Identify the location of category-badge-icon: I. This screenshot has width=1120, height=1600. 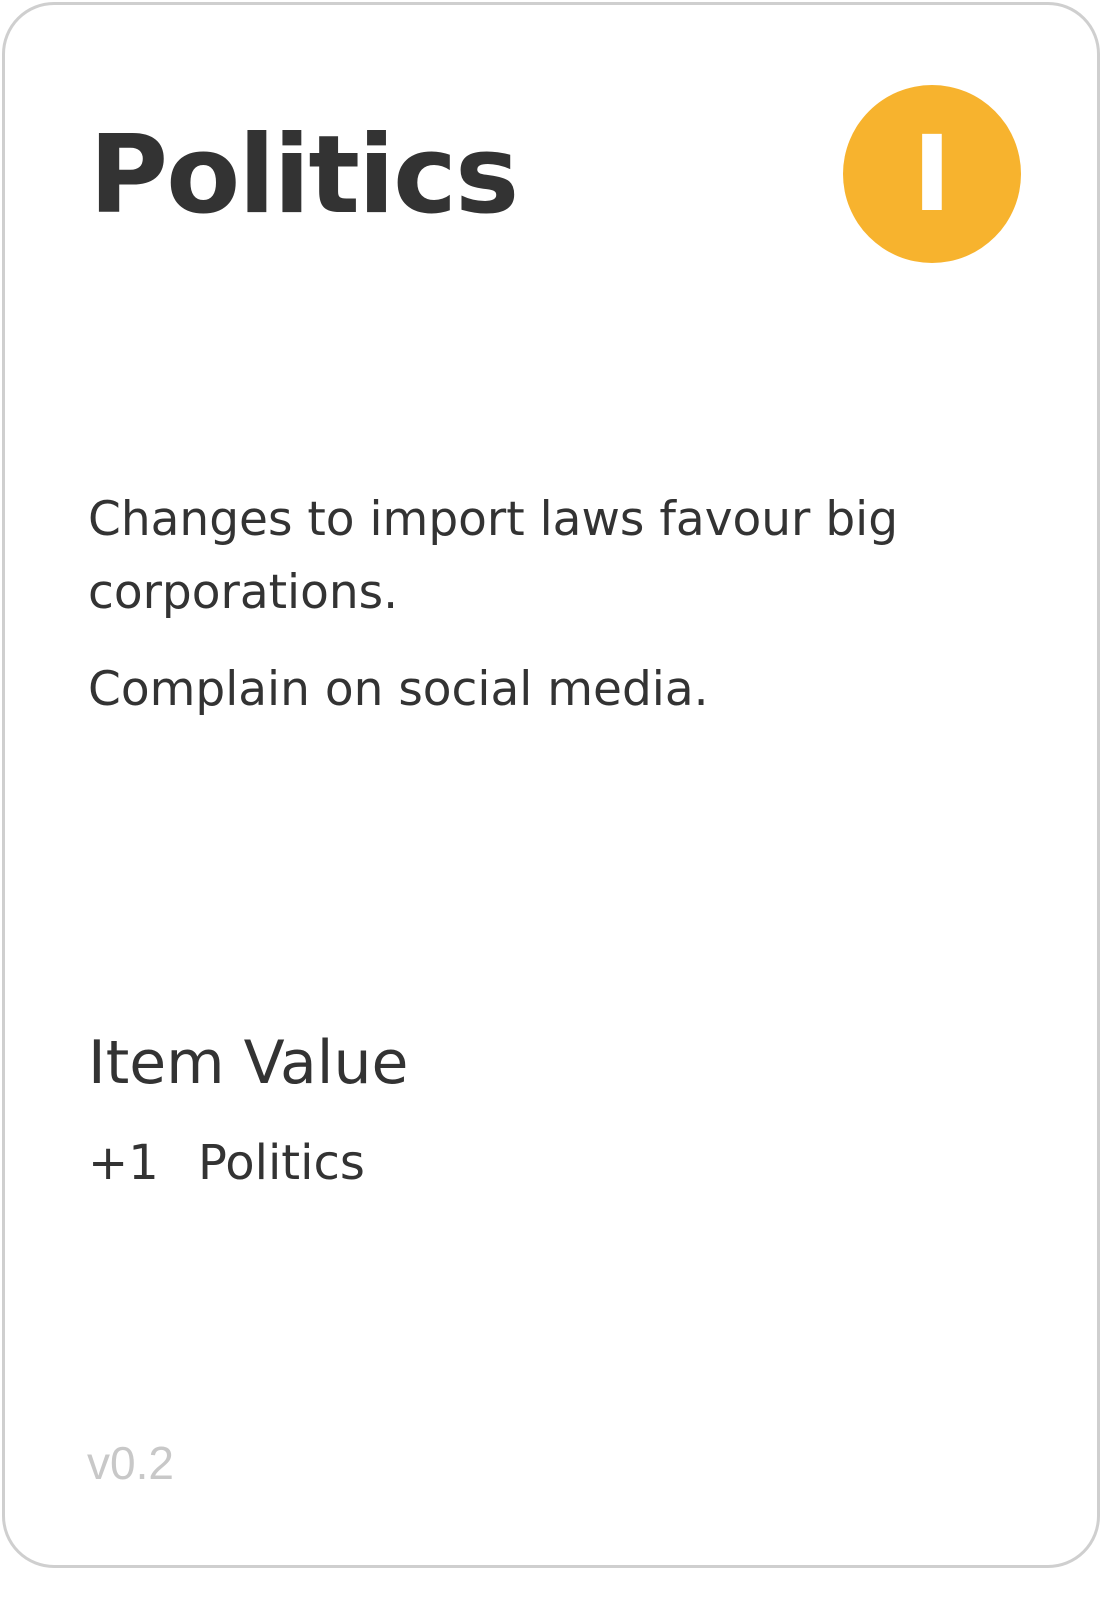
(932, 174).